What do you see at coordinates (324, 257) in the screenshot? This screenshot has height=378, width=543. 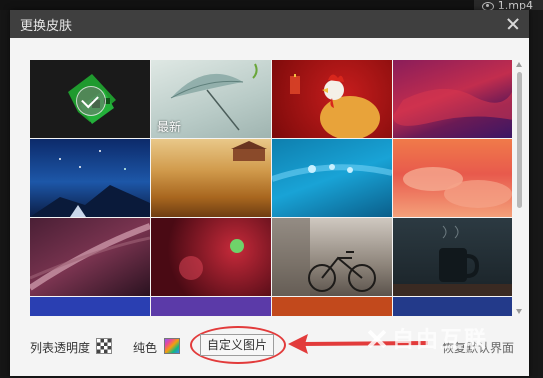 I see `bicycle-art` at bounding box center [324, 257].